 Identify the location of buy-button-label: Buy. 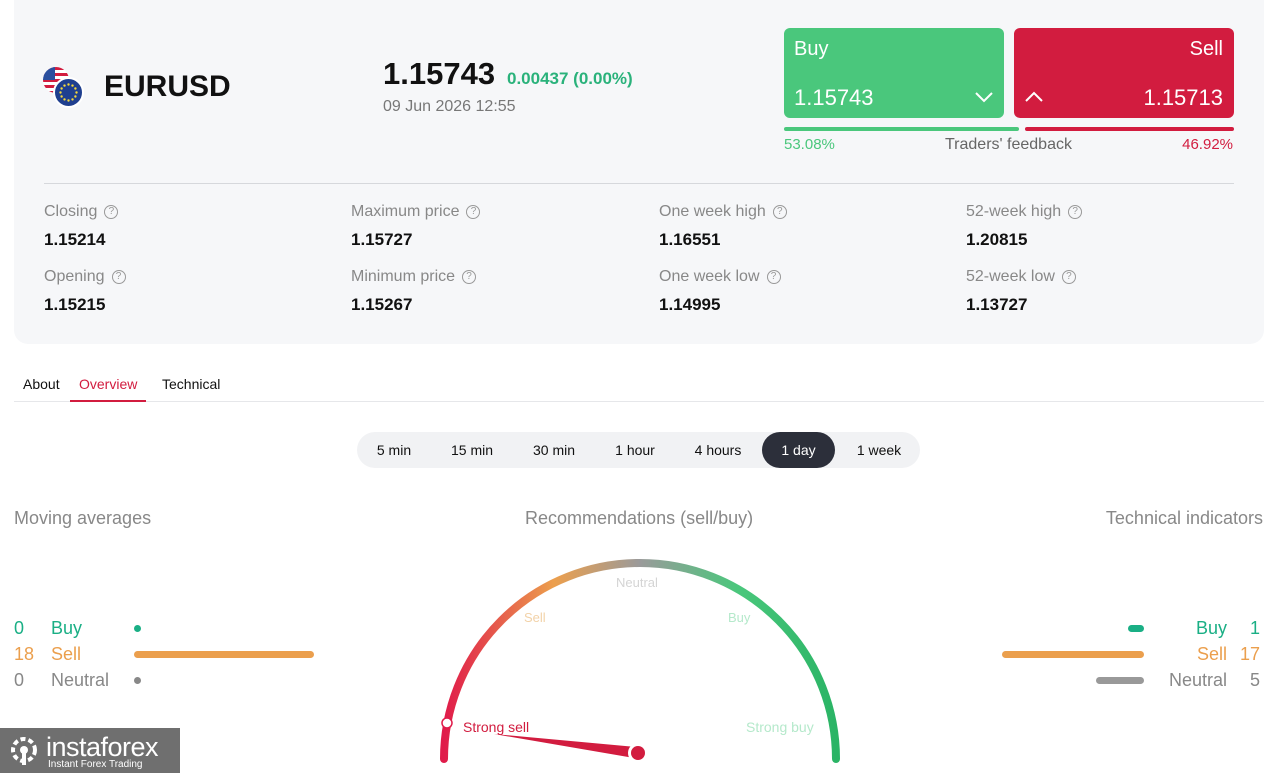
(811, 49).